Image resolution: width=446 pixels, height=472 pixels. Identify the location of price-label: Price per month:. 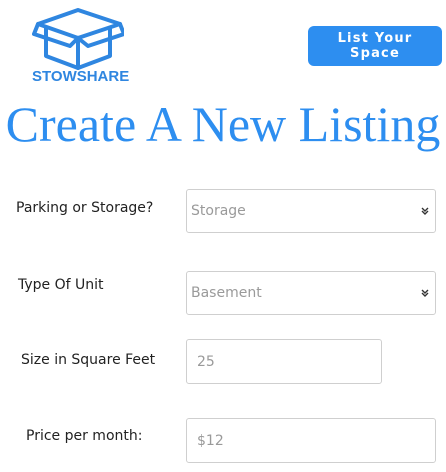
(84, 436).